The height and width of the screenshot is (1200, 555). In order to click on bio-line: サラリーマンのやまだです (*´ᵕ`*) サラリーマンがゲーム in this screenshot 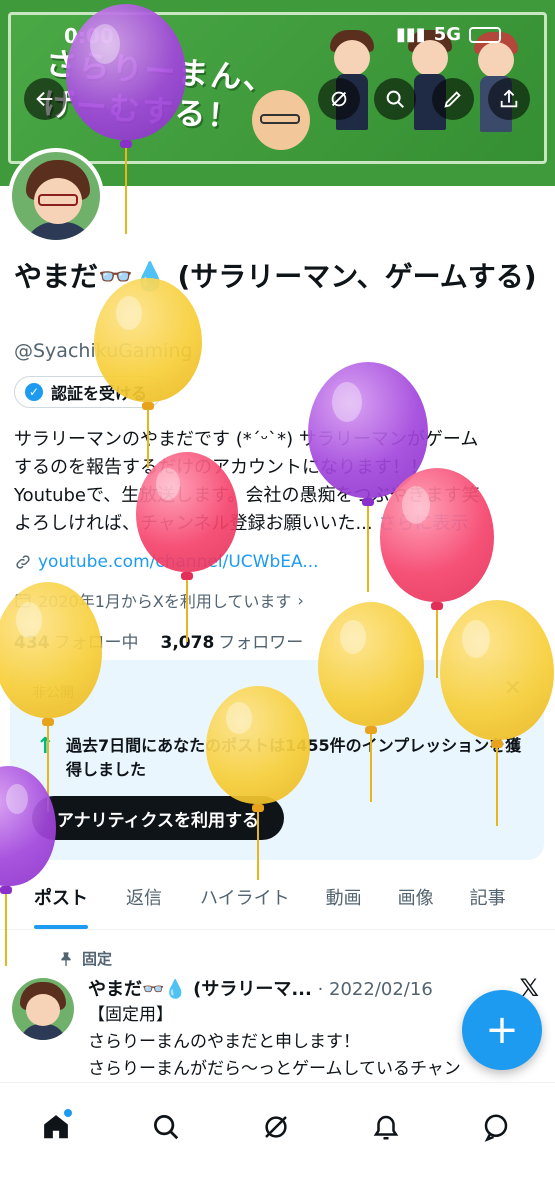, I will do `click(246, 439)`.